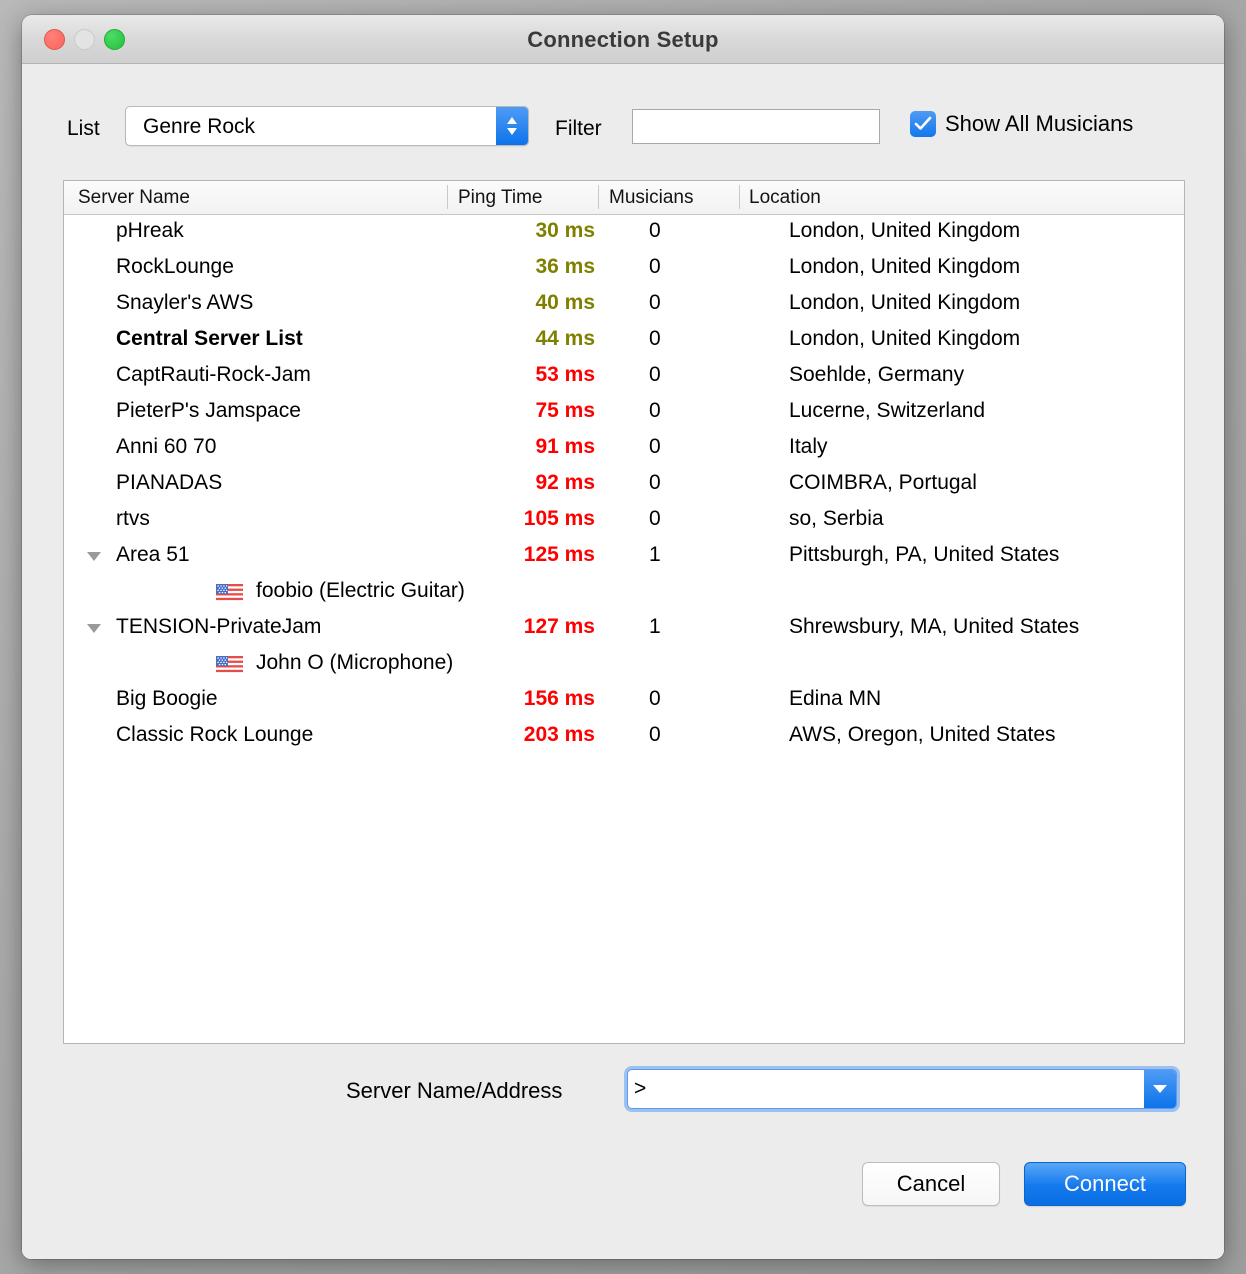  I want to click on musician-row: foobio (Electric Guitar), so click(624, 593).